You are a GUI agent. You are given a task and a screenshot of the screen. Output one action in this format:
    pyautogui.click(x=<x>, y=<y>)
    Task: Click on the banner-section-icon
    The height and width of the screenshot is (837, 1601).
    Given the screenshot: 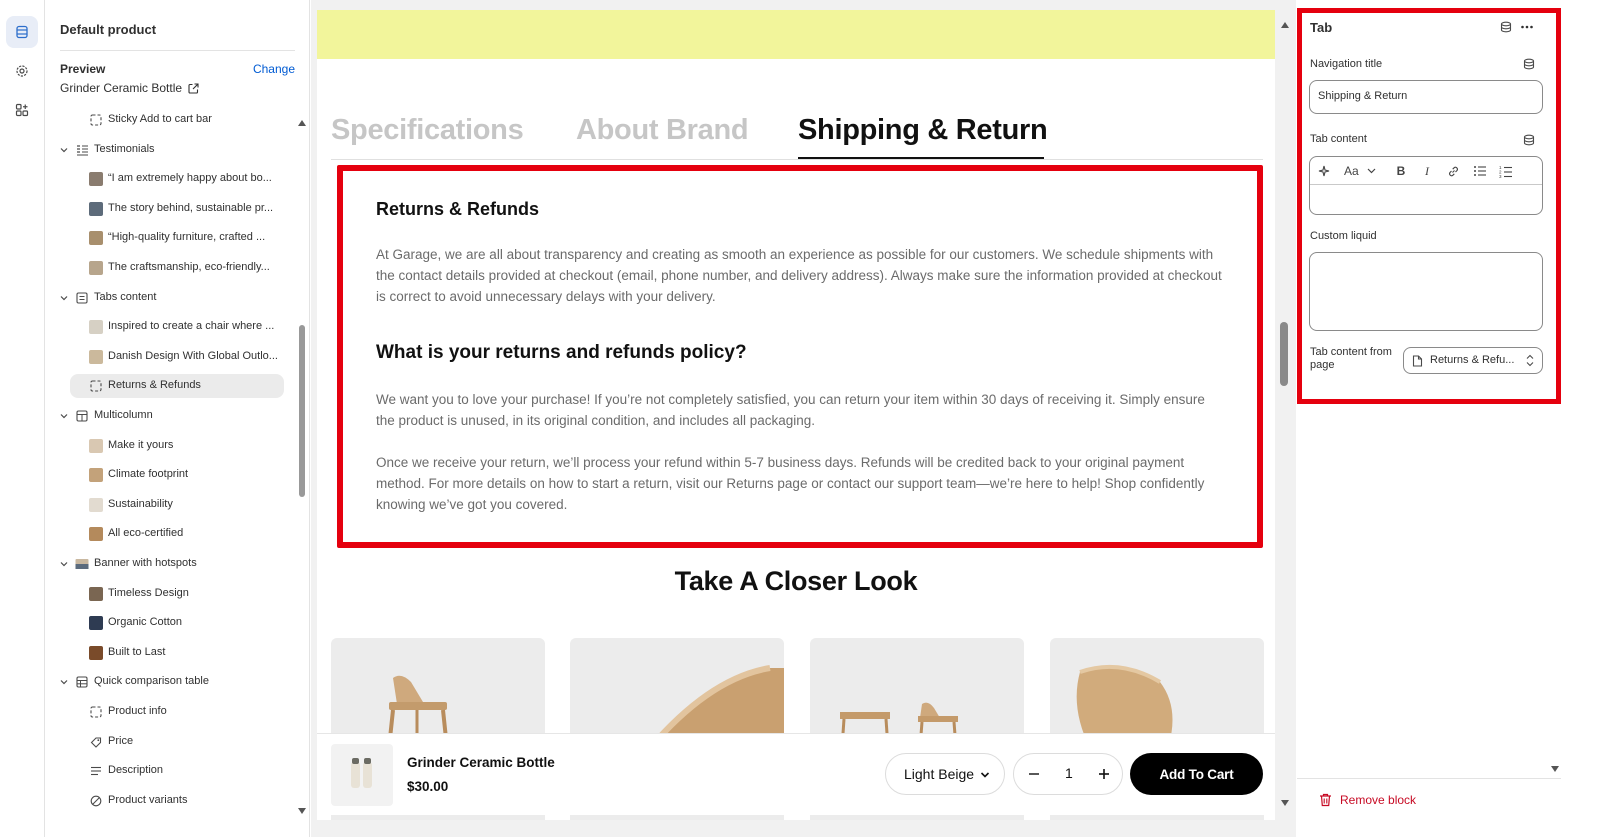 What is the action you would take?
    pyautogui.click(x=82, y=564)
    